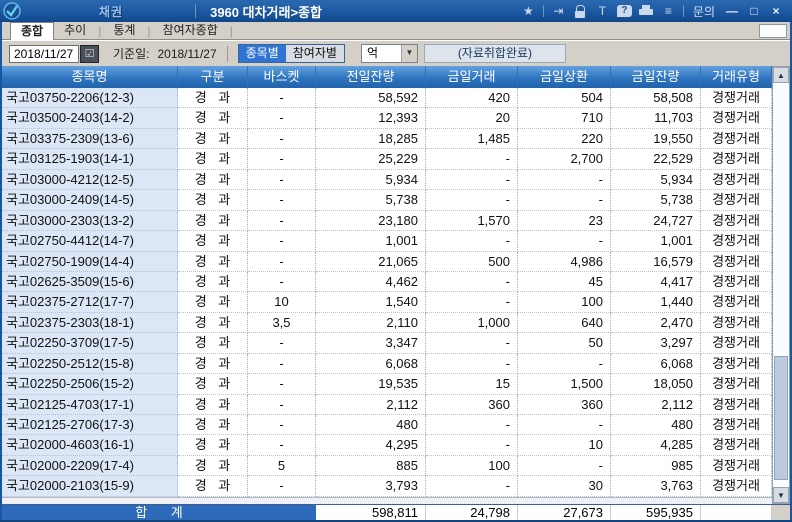 This screenshot has width=792, height=522. Describe the element at coordinates (90, 77) in the screenshot. I see `column-header-name: 종목명` at that location.